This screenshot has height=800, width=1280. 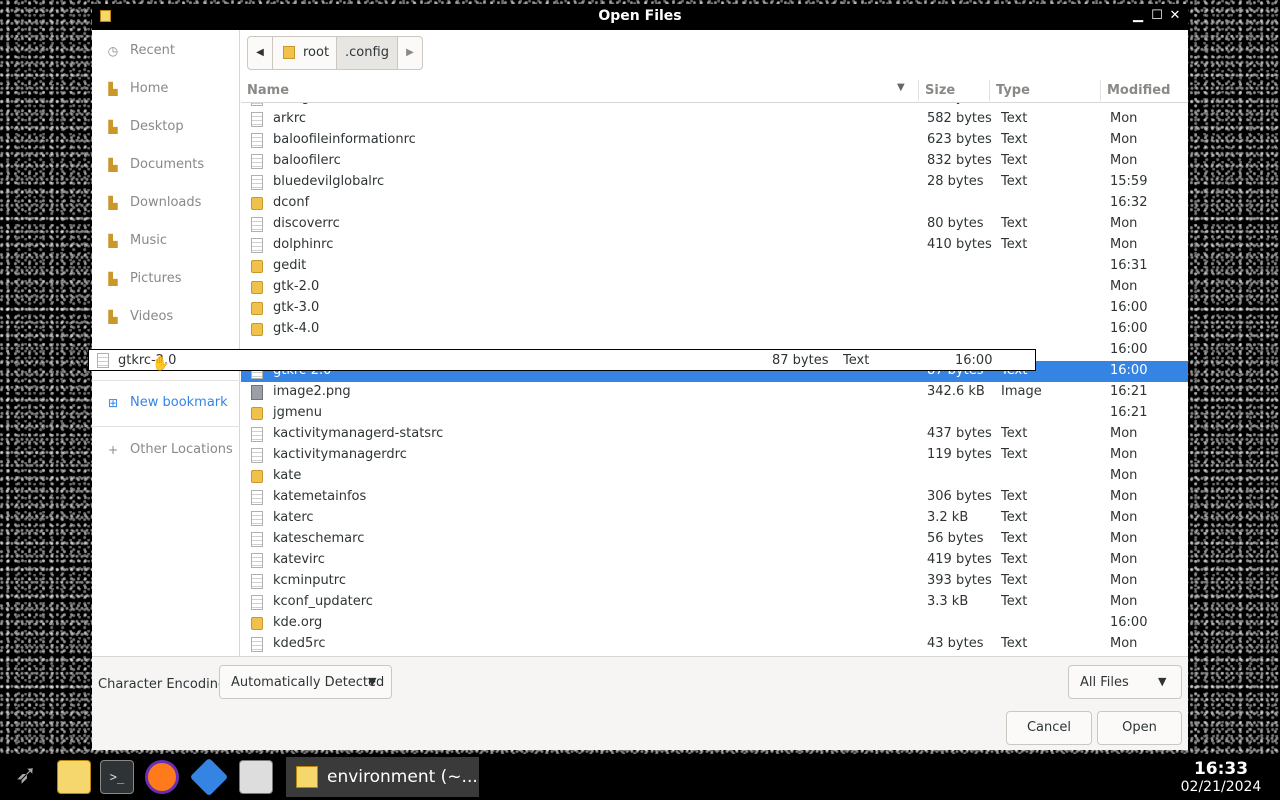 I want to click on path-back-button: ◀, so click(x=260, y=53).